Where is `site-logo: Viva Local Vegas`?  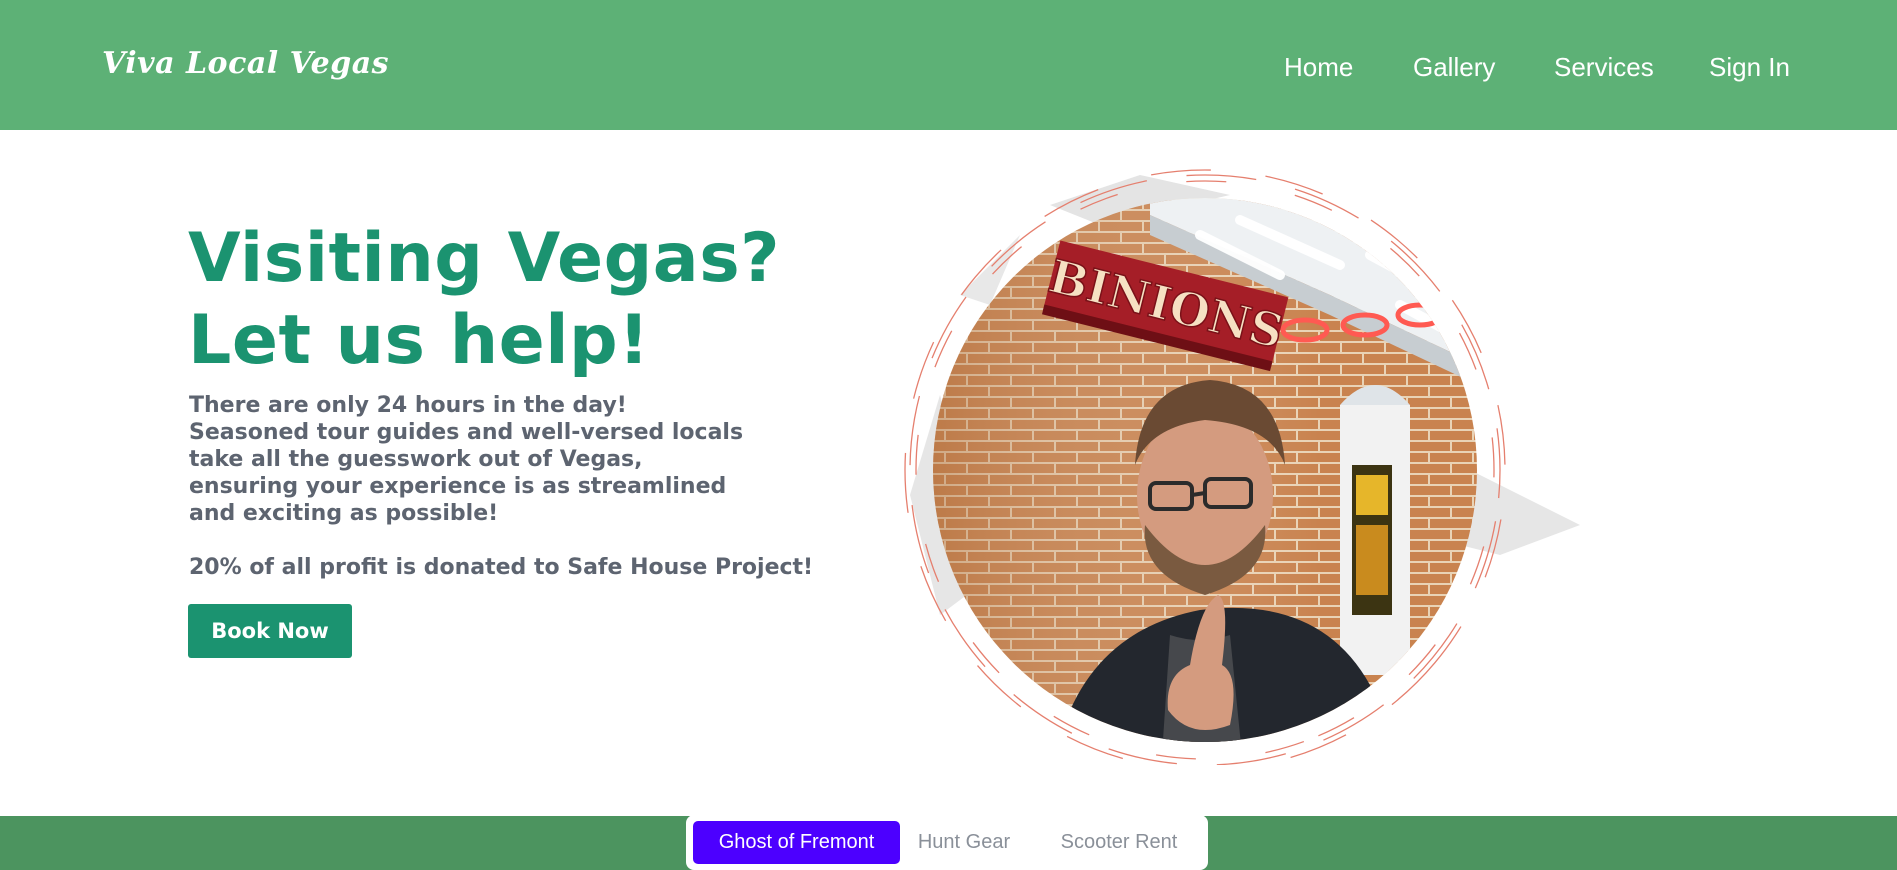 site-logo: Viva Local Vegas is located at coordinates (245, 63).